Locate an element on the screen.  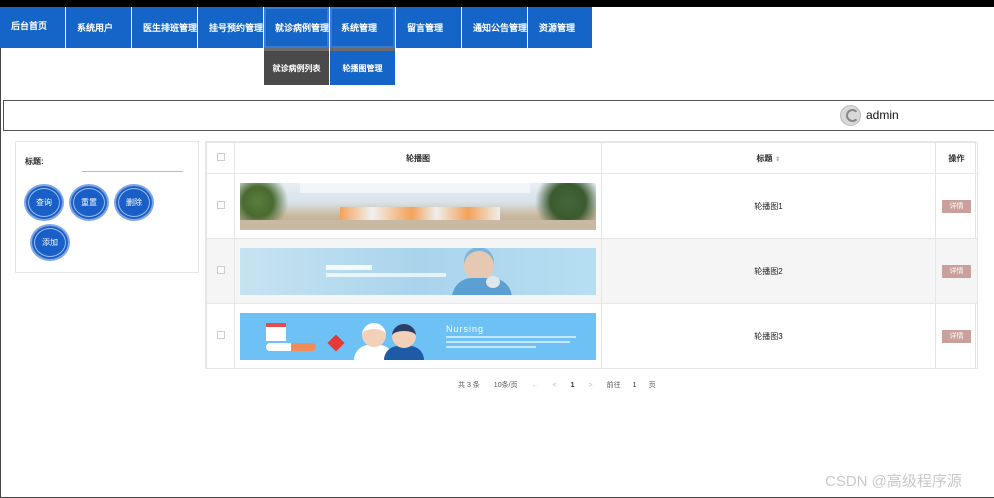
select-all-cell is located at coordinates (220, 158).